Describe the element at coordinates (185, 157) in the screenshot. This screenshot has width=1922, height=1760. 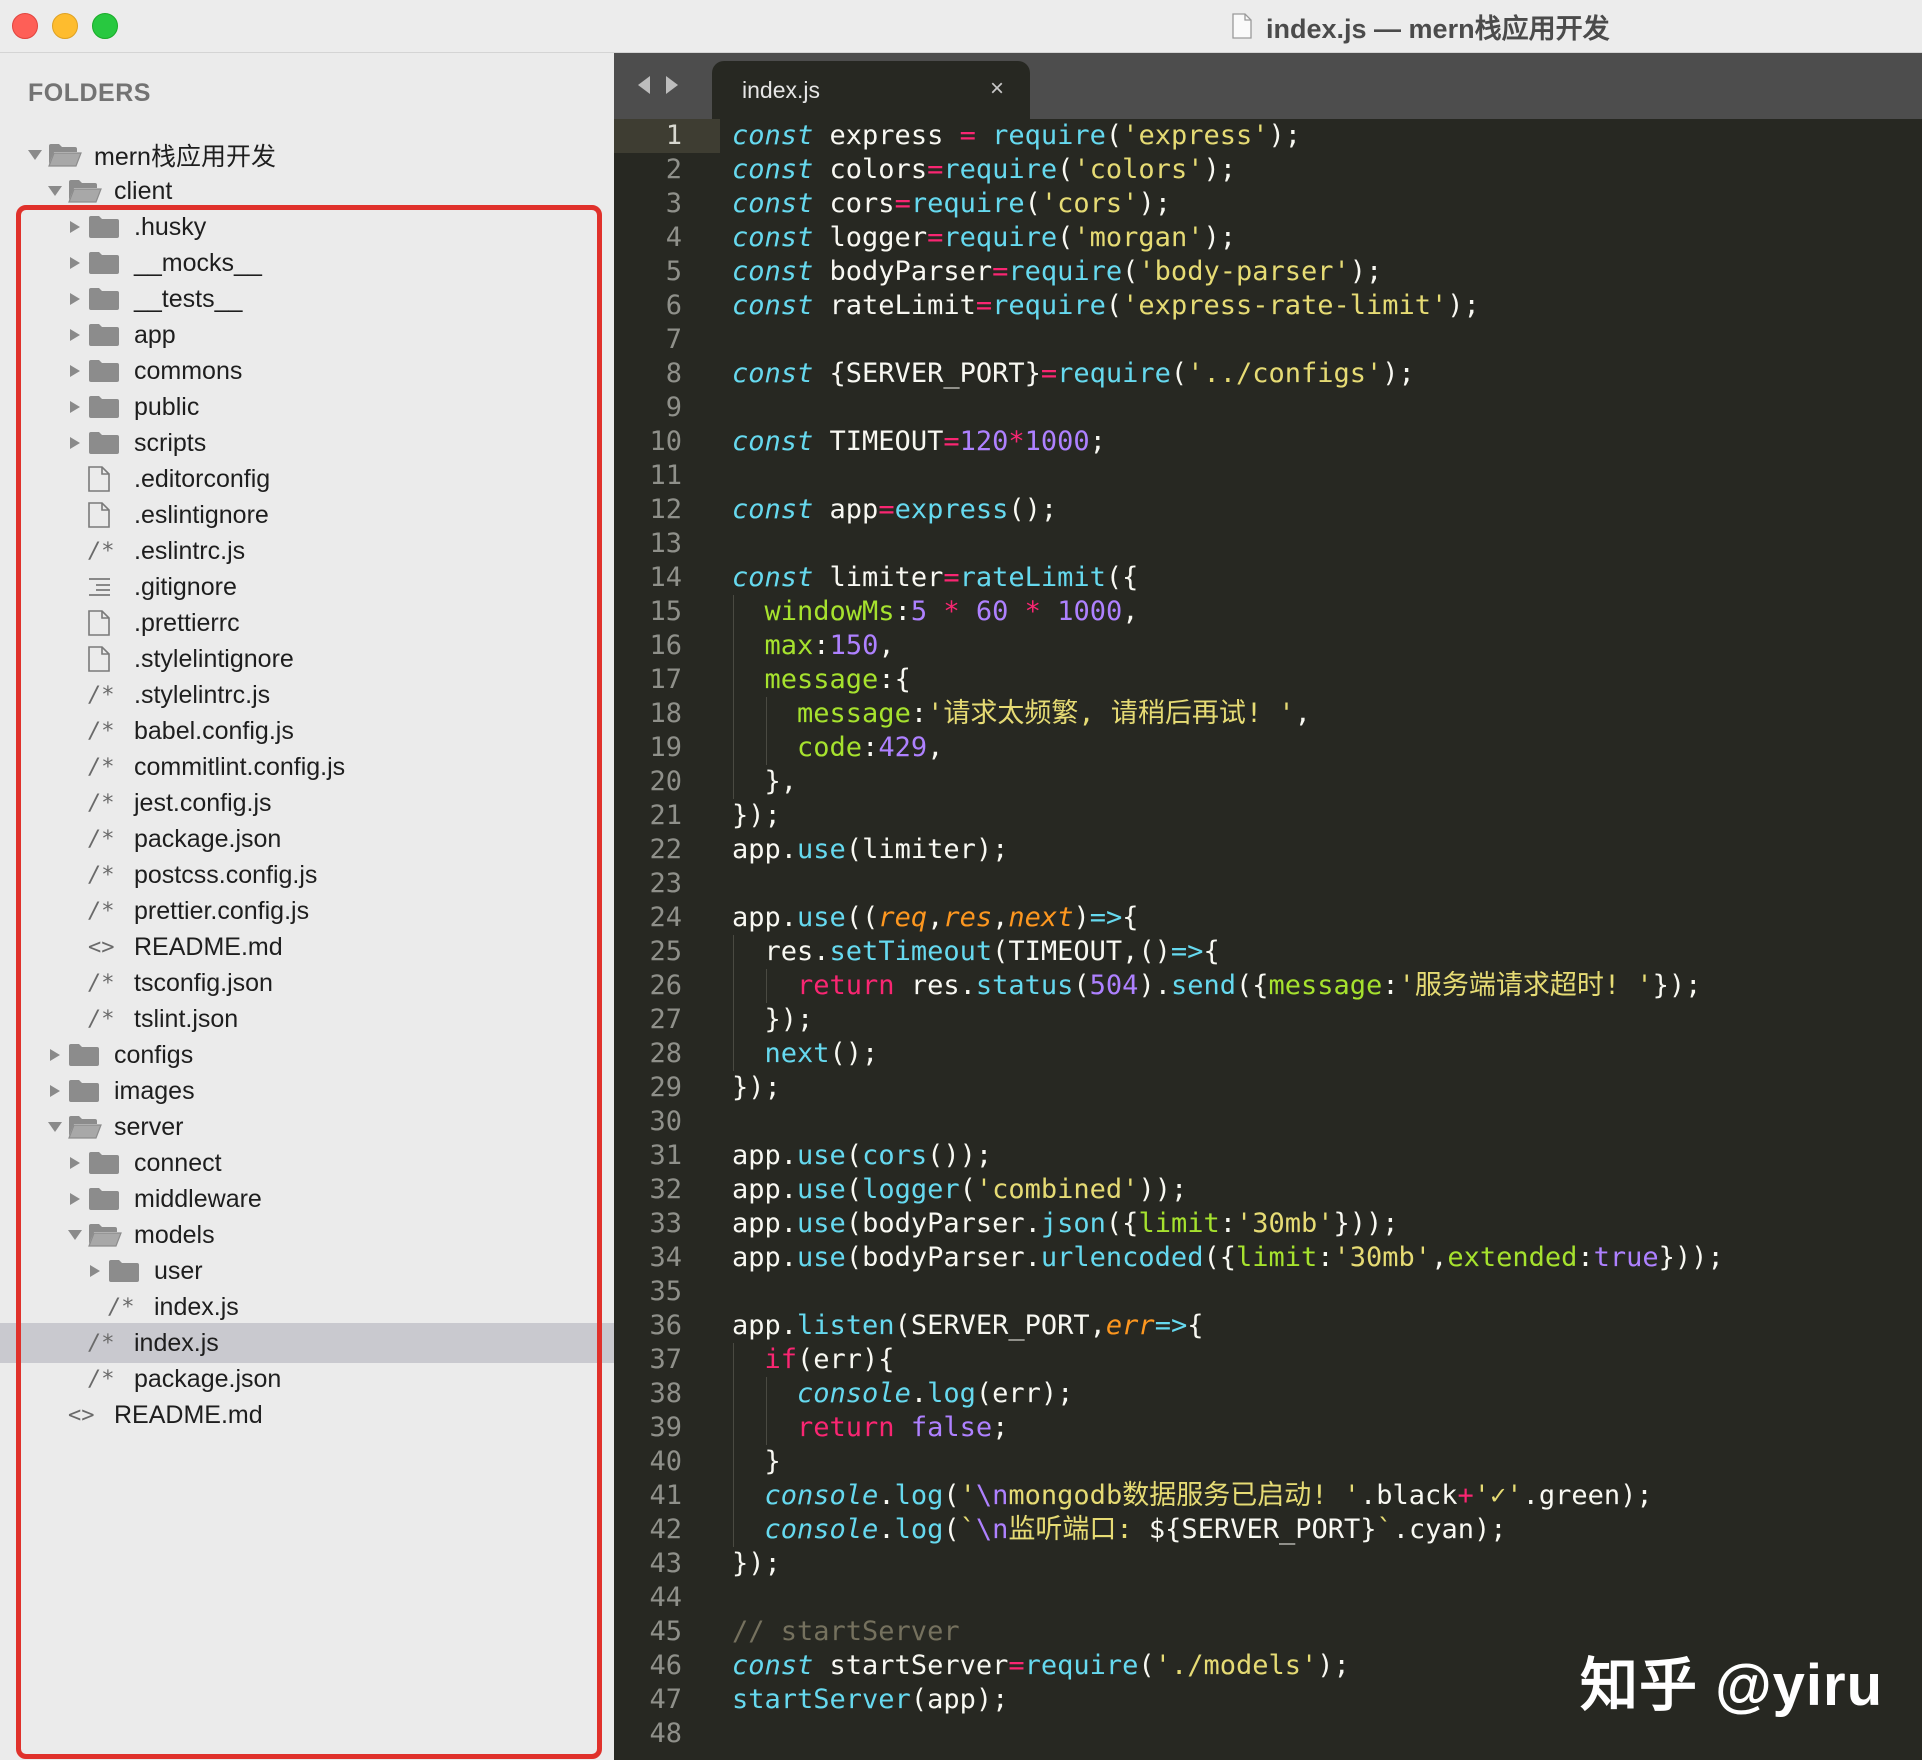
I see `tree-item-label: mern栈应用开发` at that location.